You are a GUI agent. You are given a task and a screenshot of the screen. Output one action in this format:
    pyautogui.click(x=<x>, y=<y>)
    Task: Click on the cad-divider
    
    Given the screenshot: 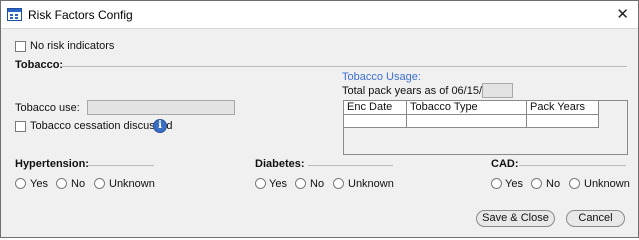 What is the action you would take?
    pyautogui.click(x=572, y=165)
    